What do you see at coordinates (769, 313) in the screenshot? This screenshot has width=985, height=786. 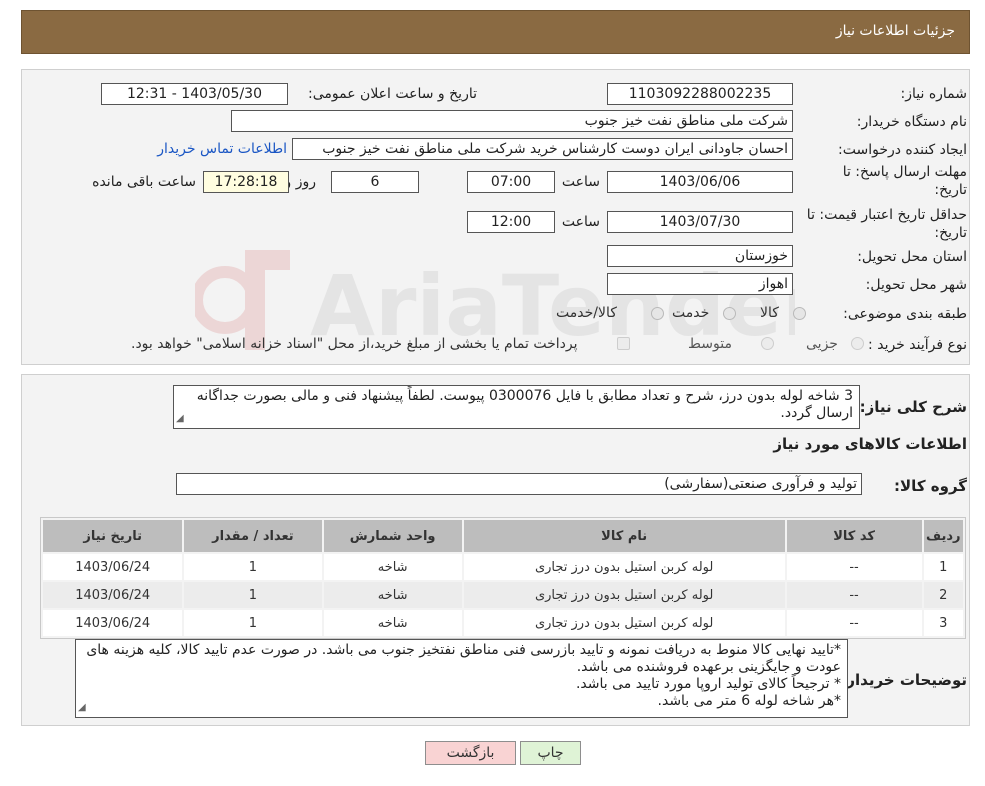 I see `category-goods-label: کالا` at bounding box center [769, 313].